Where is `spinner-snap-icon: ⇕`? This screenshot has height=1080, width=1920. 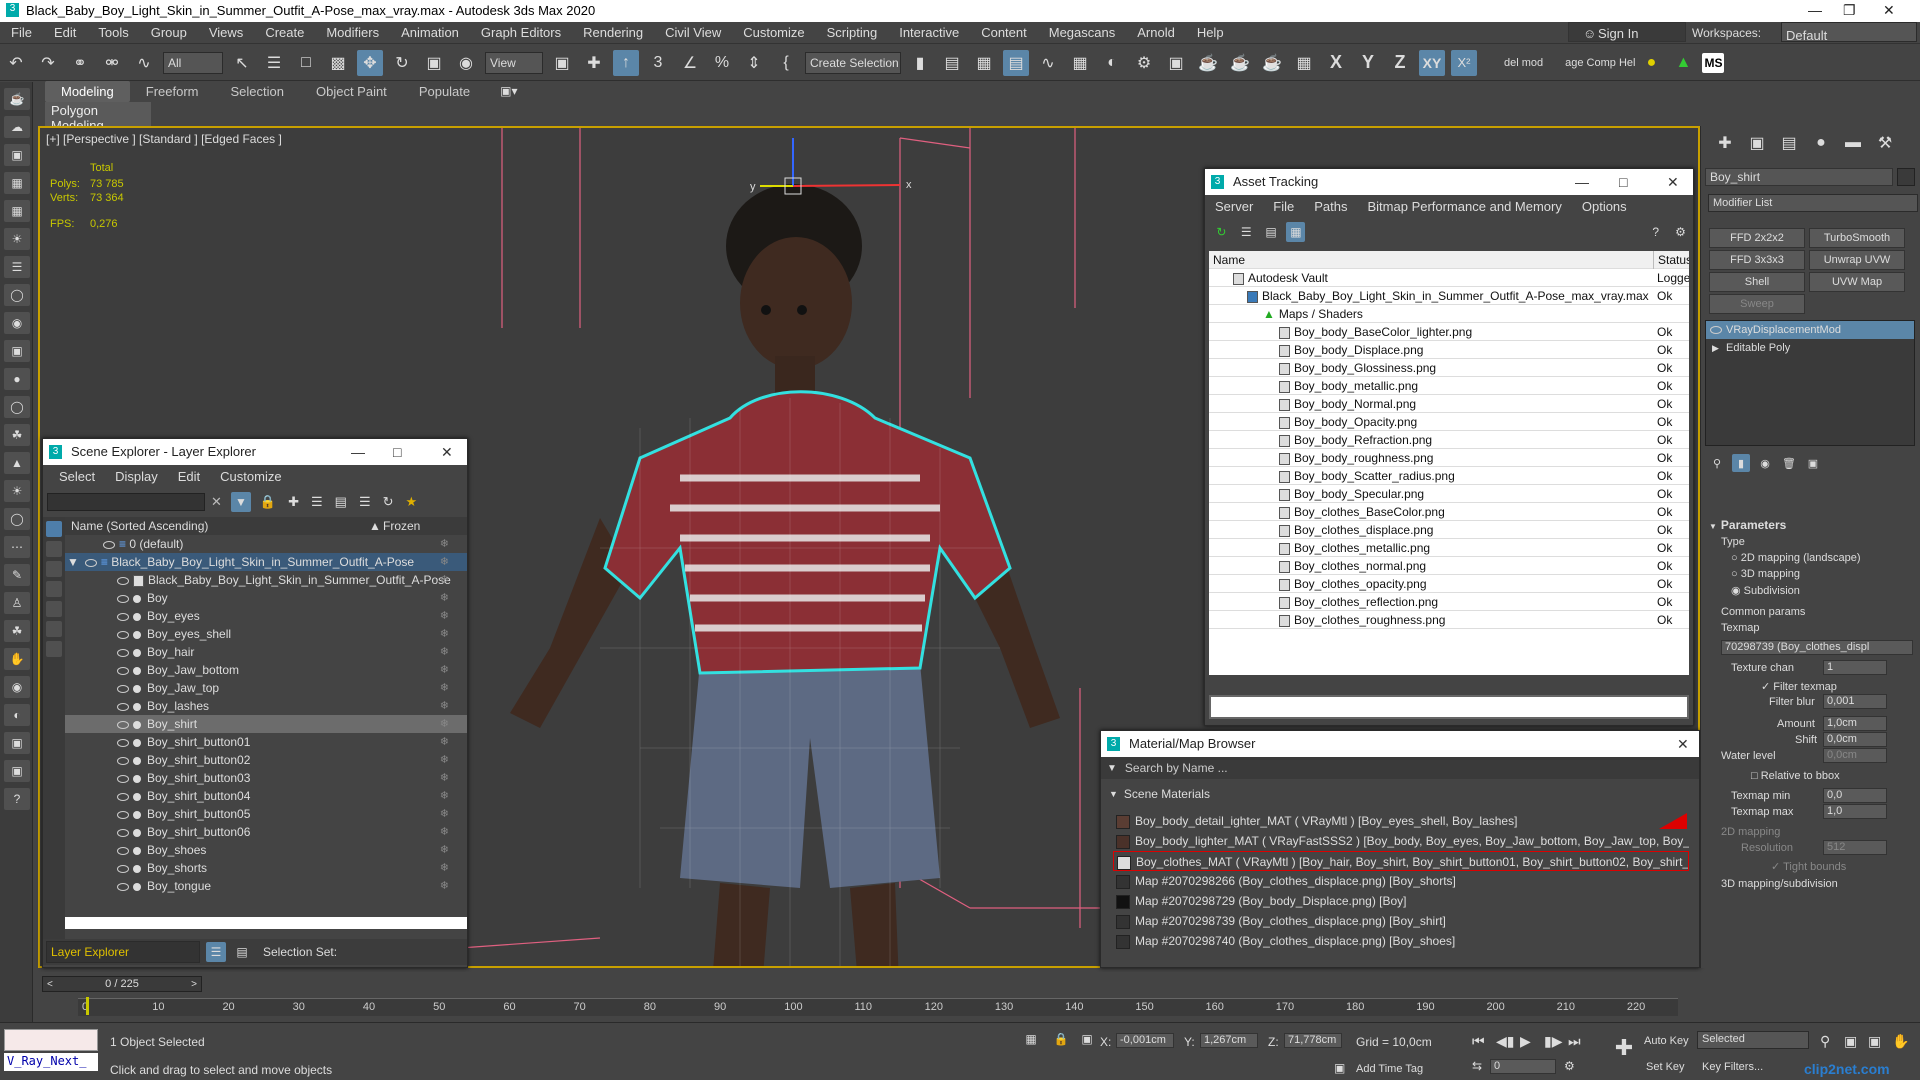
spinner-snap-icon: ⇕ is located at coordinates (754, 63).